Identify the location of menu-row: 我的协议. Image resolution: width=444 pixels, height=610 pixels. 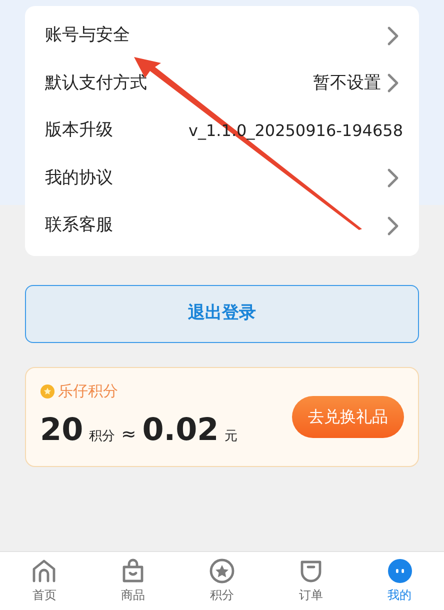
(222, 178).